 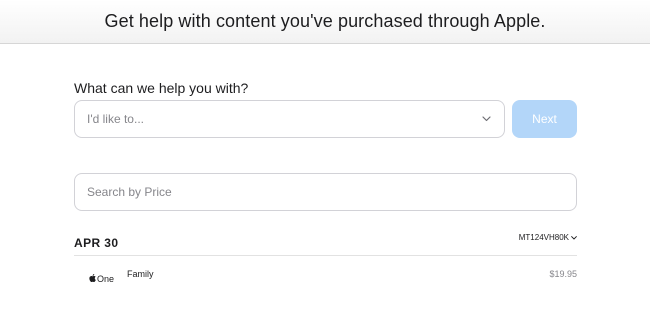 What do you see at coordinates (140, 274) in the screenshot?
I see `purchase-item-name: Family` at bounding box center [140, 274].